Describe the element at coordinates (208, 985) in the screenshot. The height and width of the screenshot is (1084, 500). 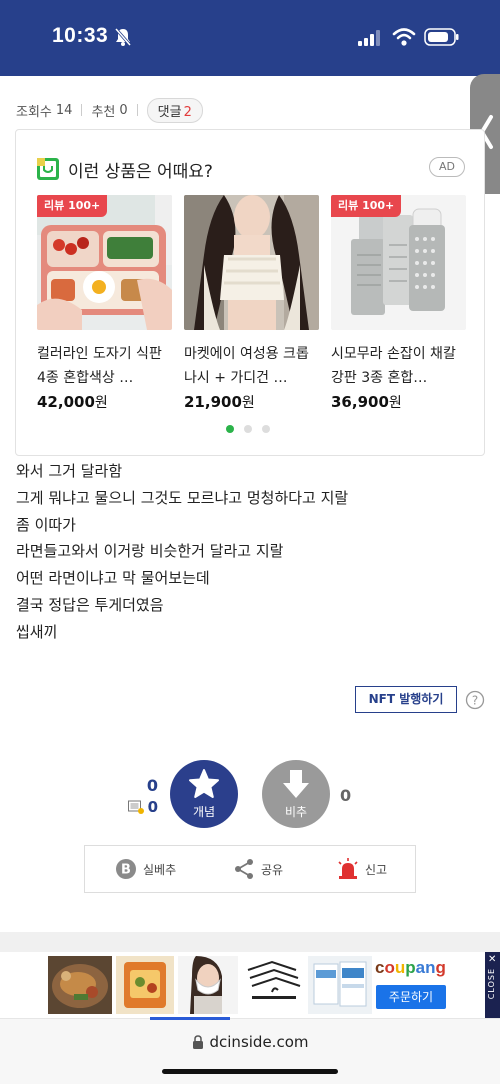
I see `ad-image-mask` at that location.